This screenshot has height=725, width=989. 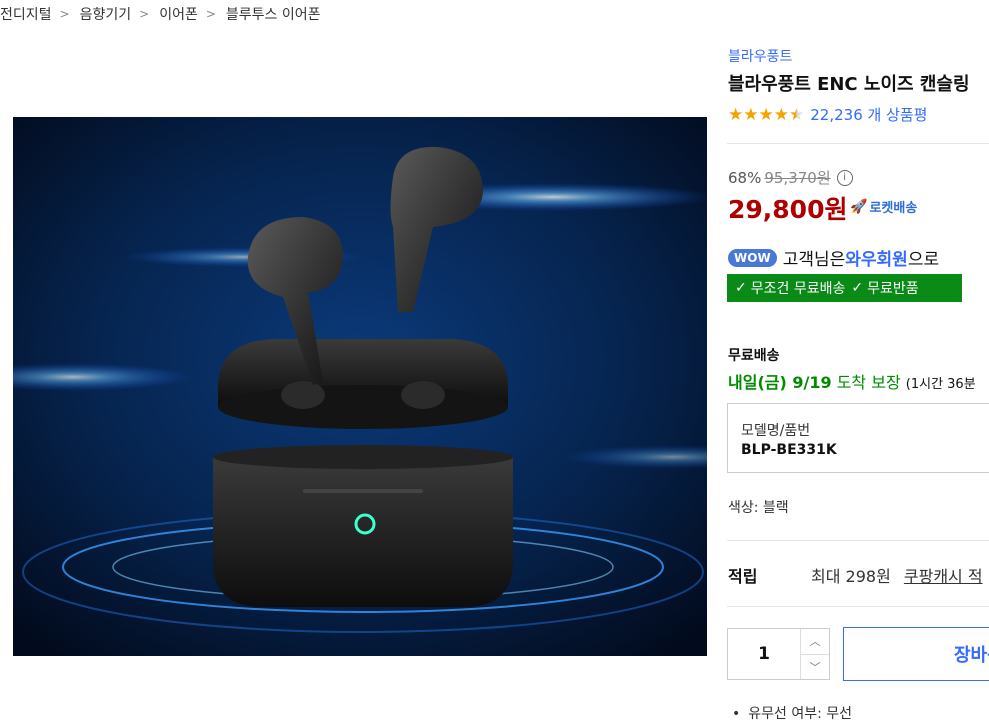 What do you see at coordinates (859, 206) in the screenshot?
I see `rocket-icon: 🚀` at bounding box center [859, 206].